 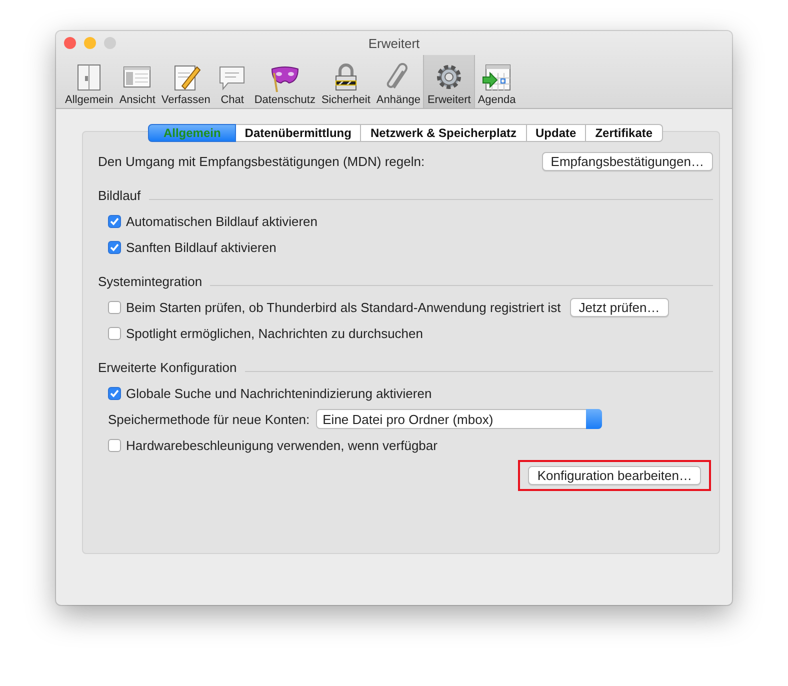 What do you see at coordinates (398, 81) in the screenshot?
I see `toolbar-button: Anhänge` at bounding box center [398, 81].